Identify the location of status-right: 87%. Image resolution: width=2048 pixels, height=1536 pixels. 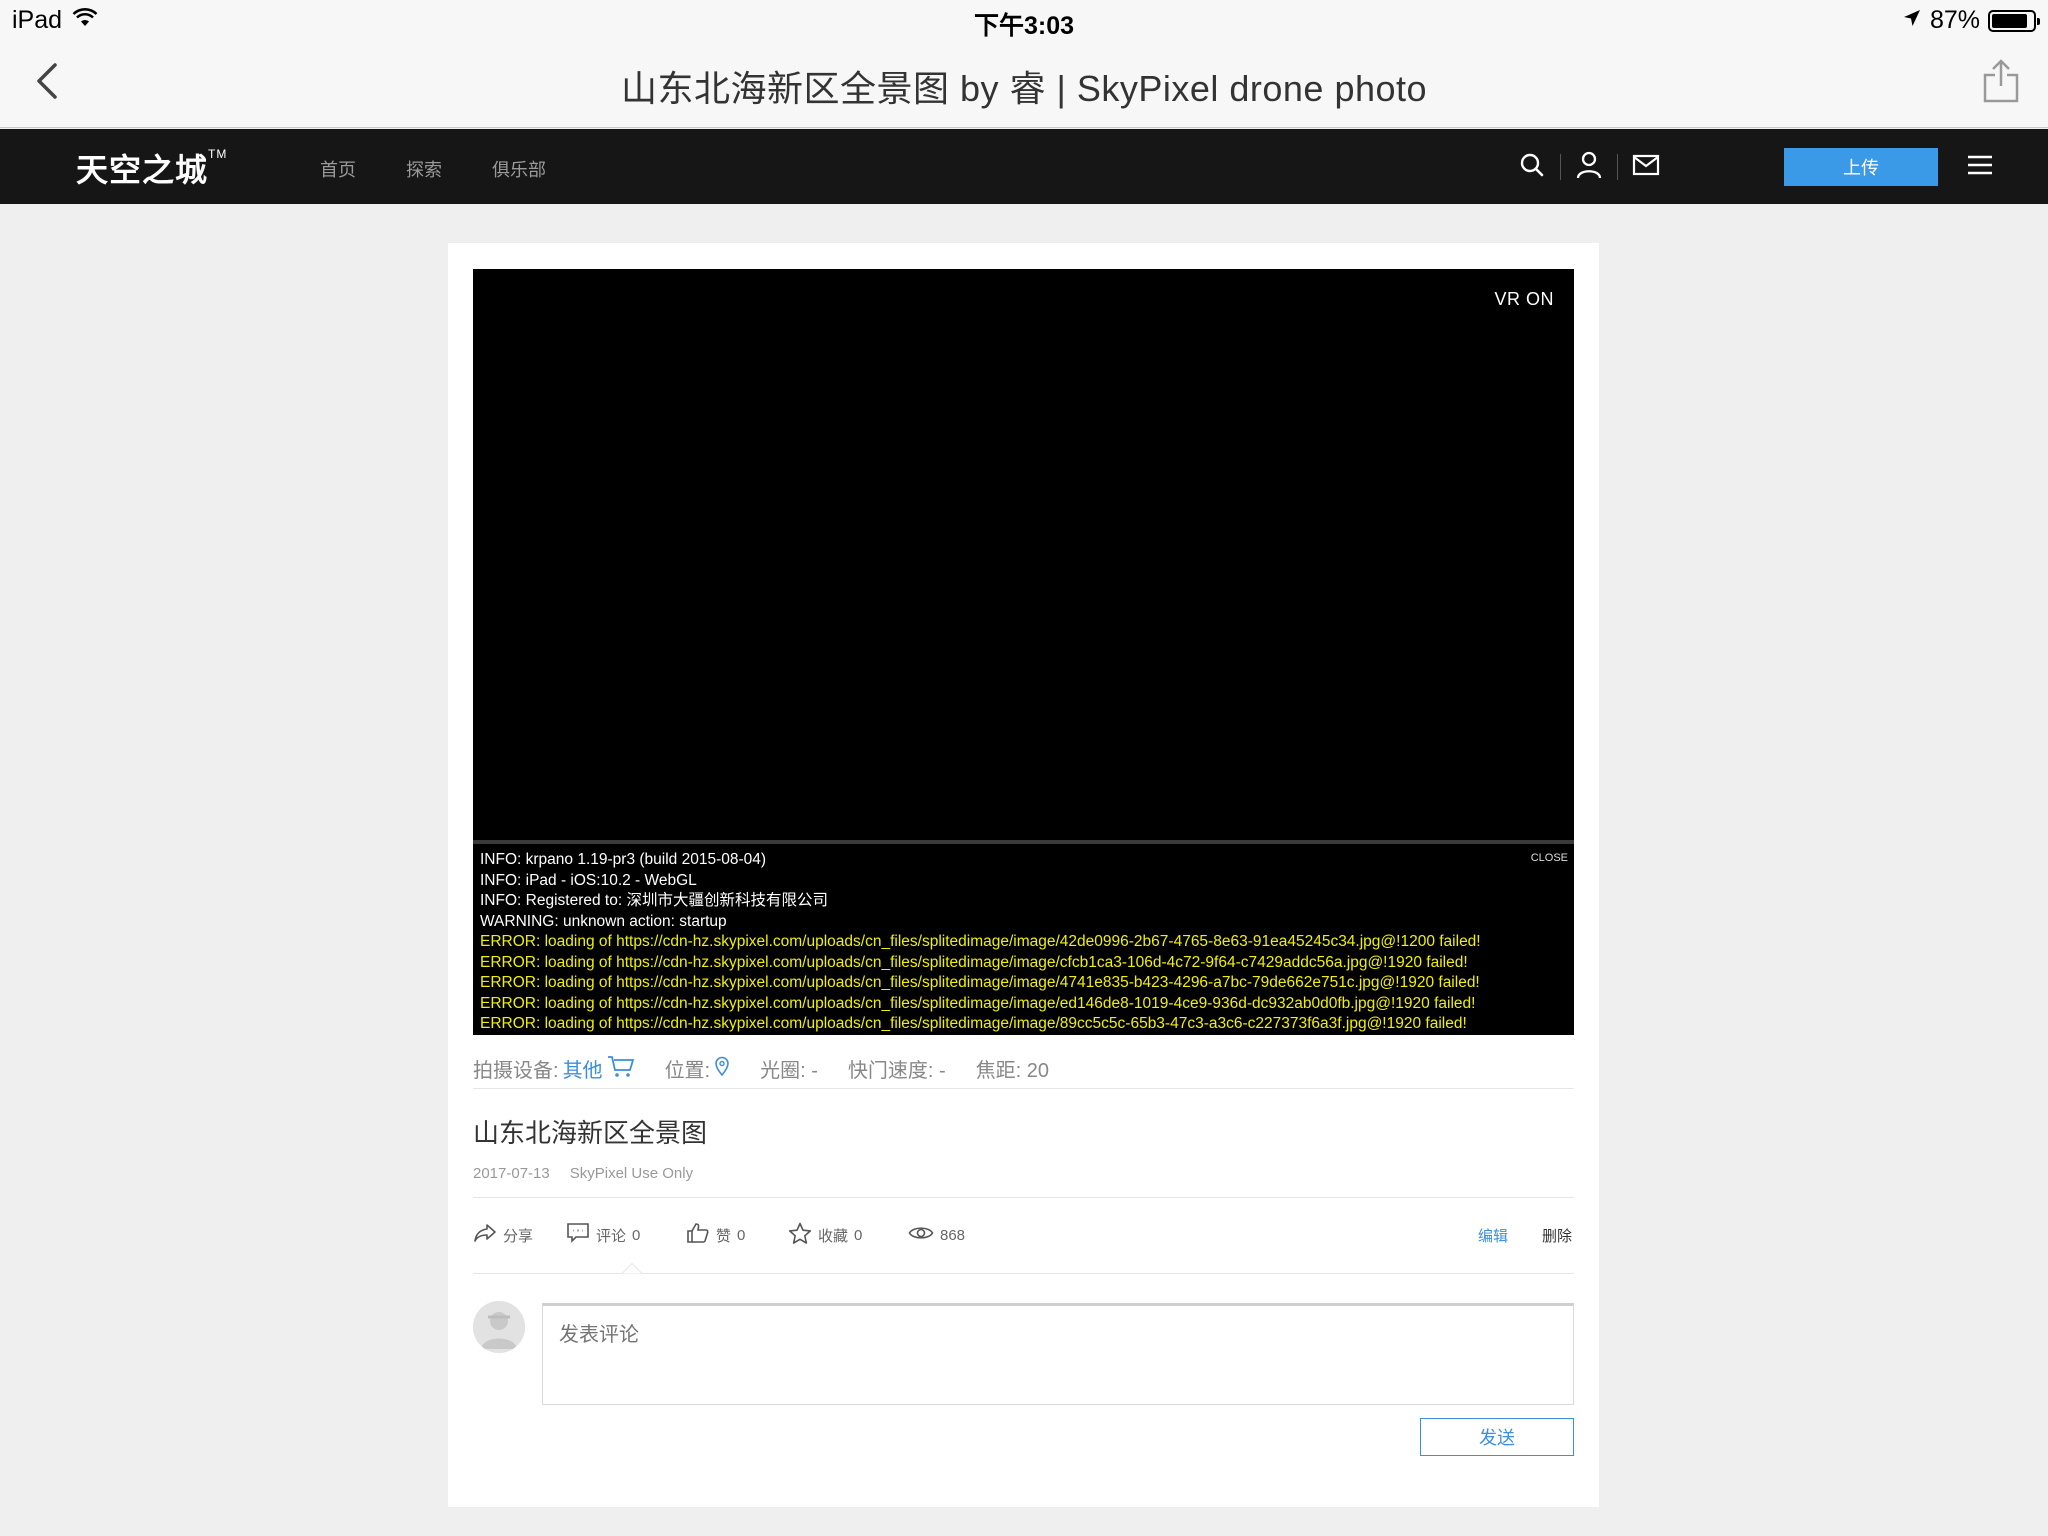
(1971, 20).